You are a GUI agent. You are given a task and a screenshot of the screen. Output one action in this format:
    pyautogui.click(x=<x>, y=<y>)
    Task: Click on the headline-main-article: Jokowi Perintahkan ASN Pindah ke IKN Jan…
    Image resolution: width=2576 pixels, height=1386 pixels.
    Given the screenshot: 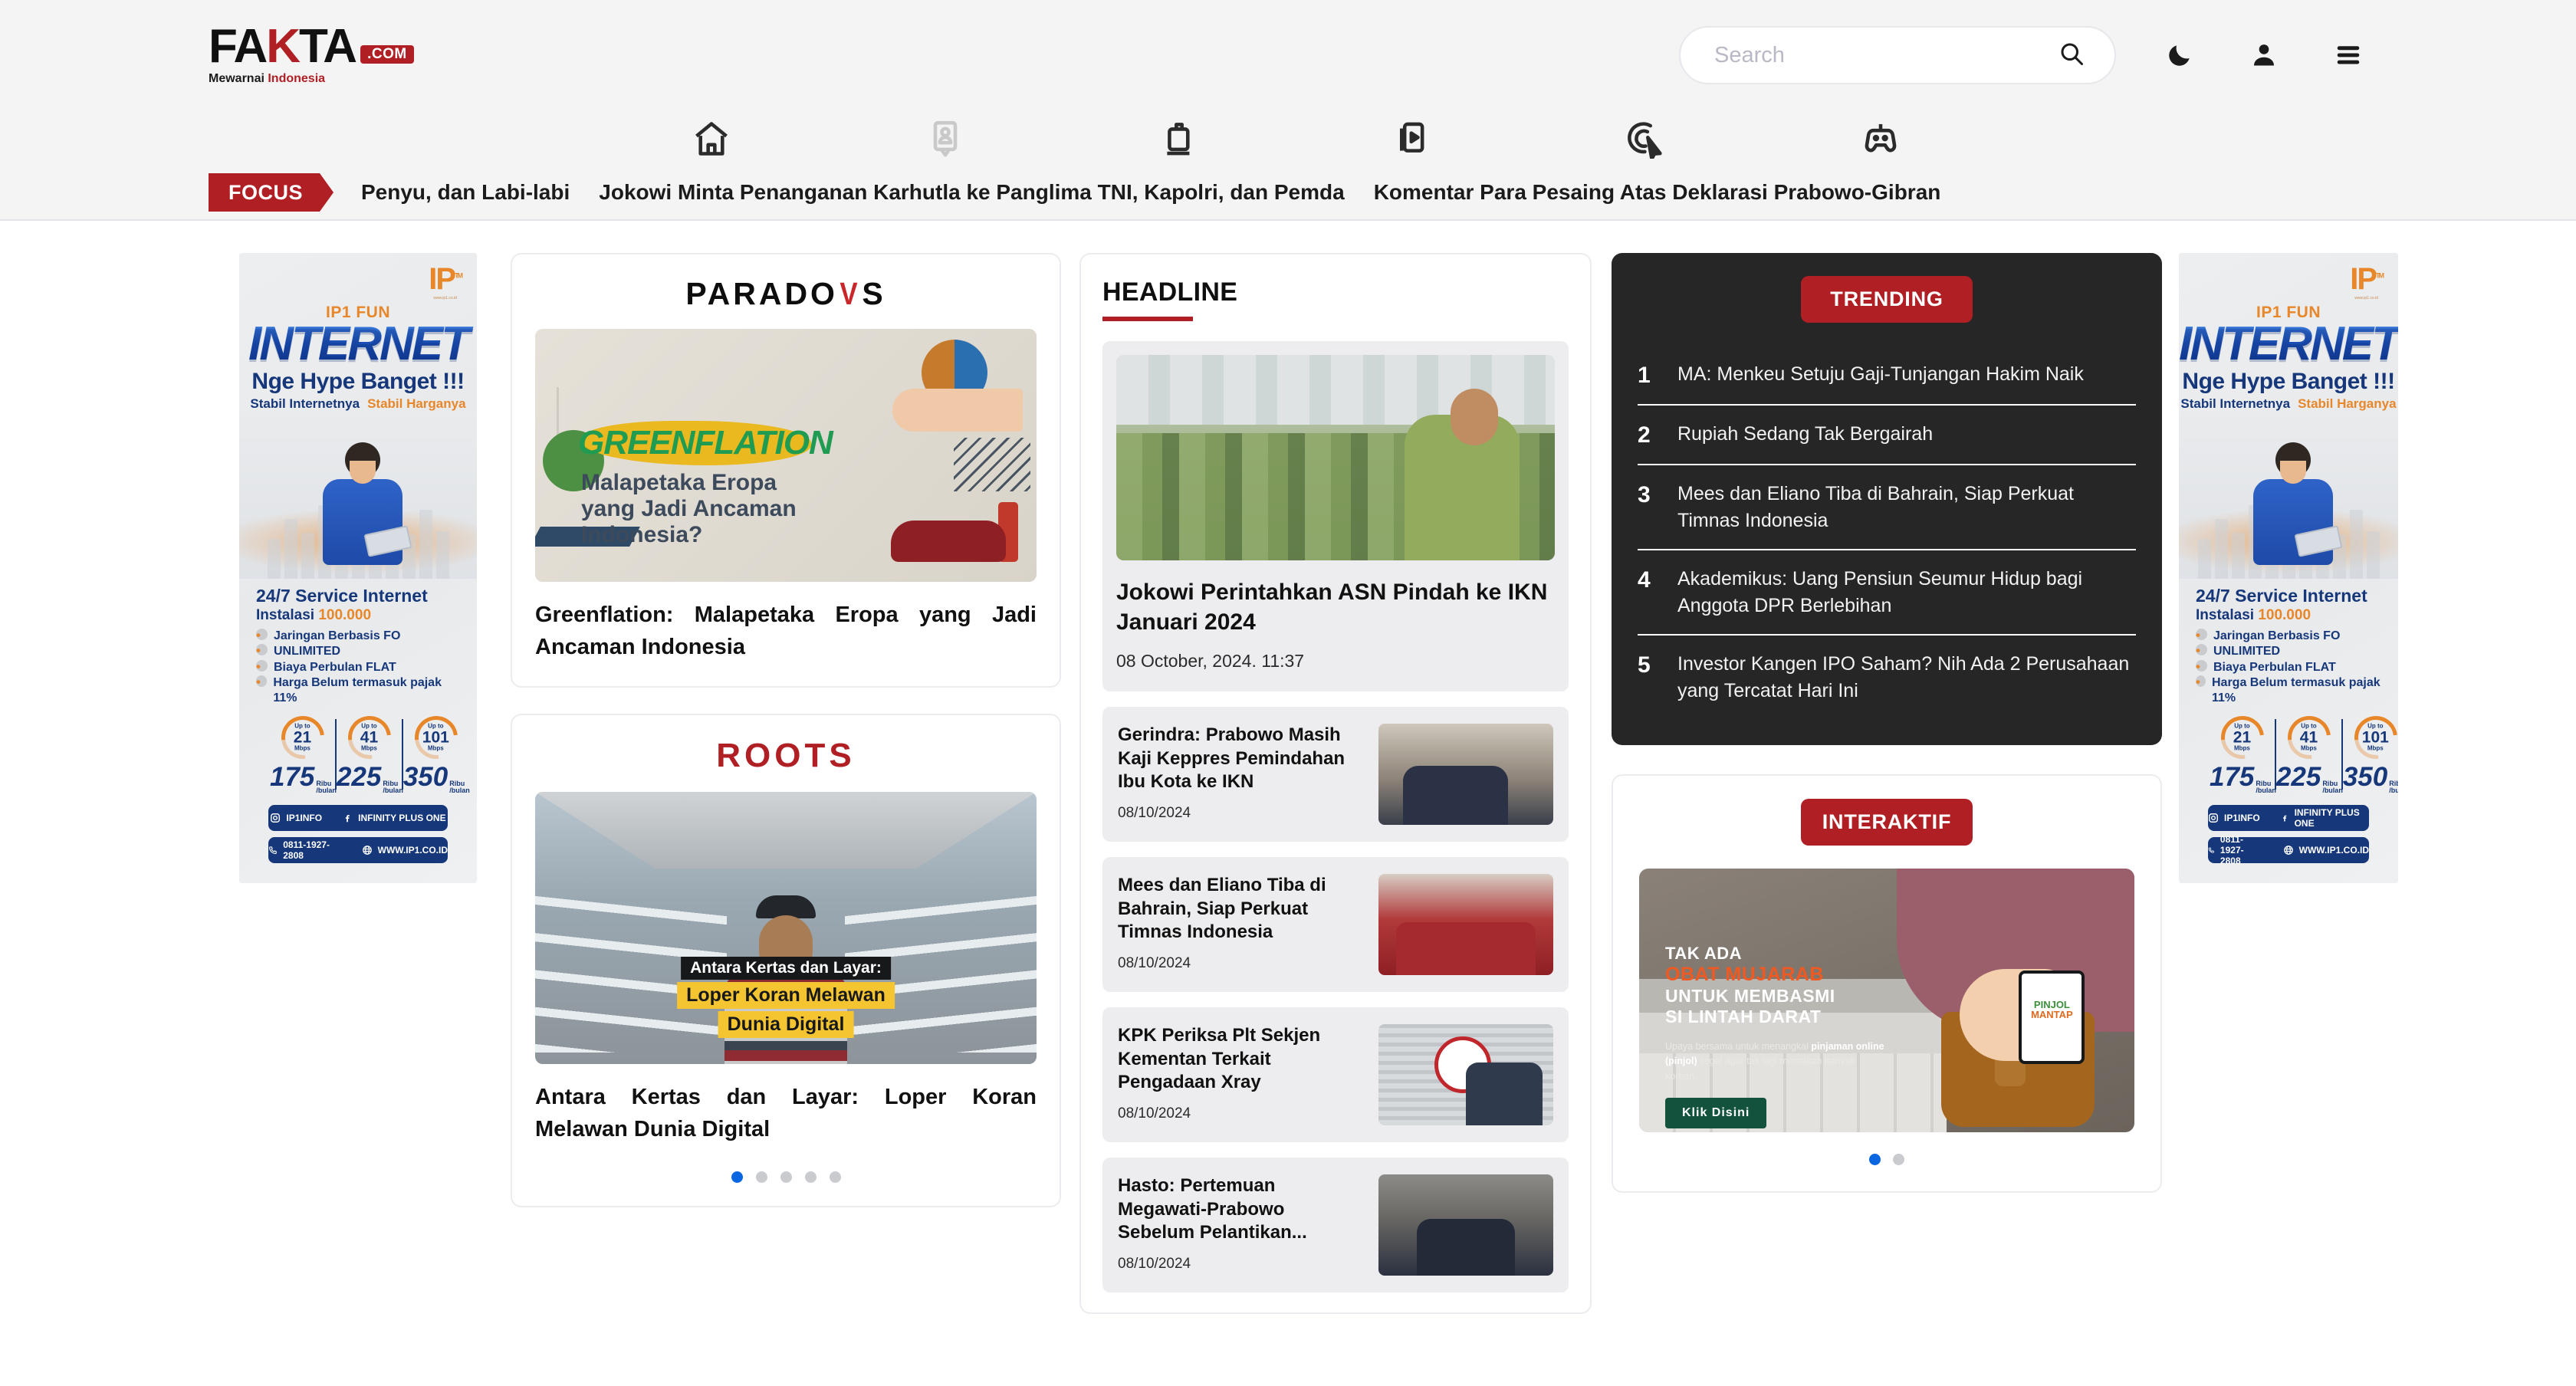 What is the action you would take?
    pyautogui.click(x=1336, y=516)
    